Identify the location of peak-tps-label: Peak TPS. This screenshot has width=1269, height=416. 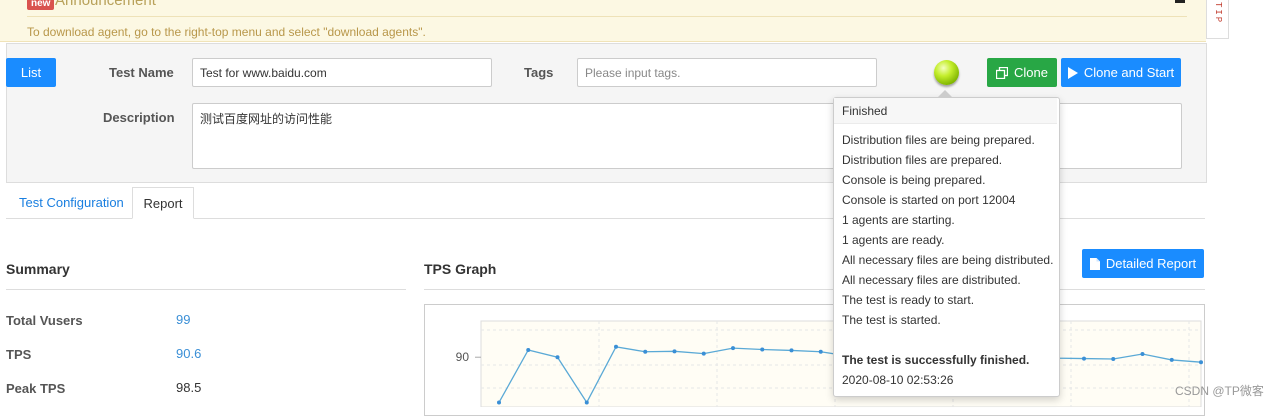
(36, 388).